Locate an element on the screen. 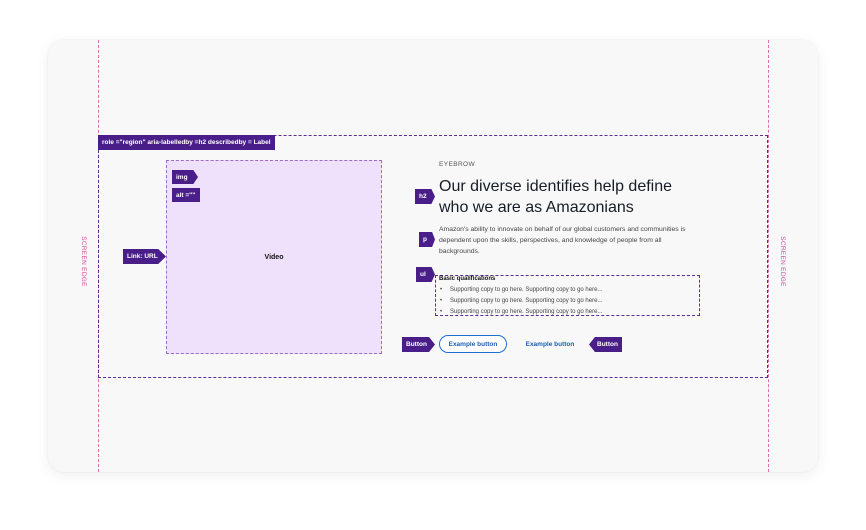  screen-edge-right-line is located at coordinates (768, 256).